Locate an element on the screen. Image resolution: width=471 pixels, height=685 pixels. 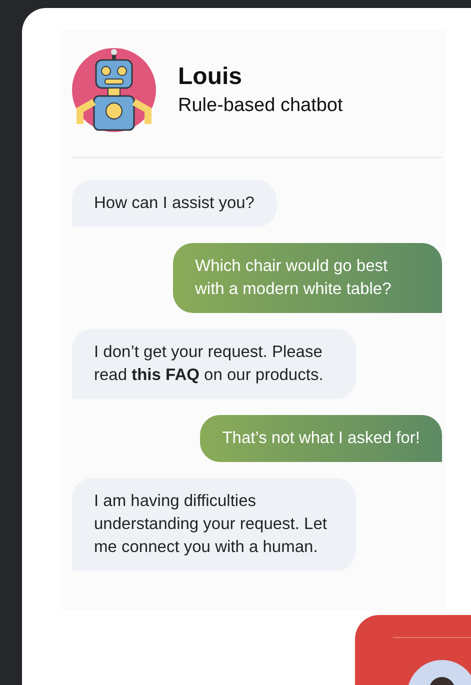
bot-message: How can I assist you? is located at coordinates (174, 203).